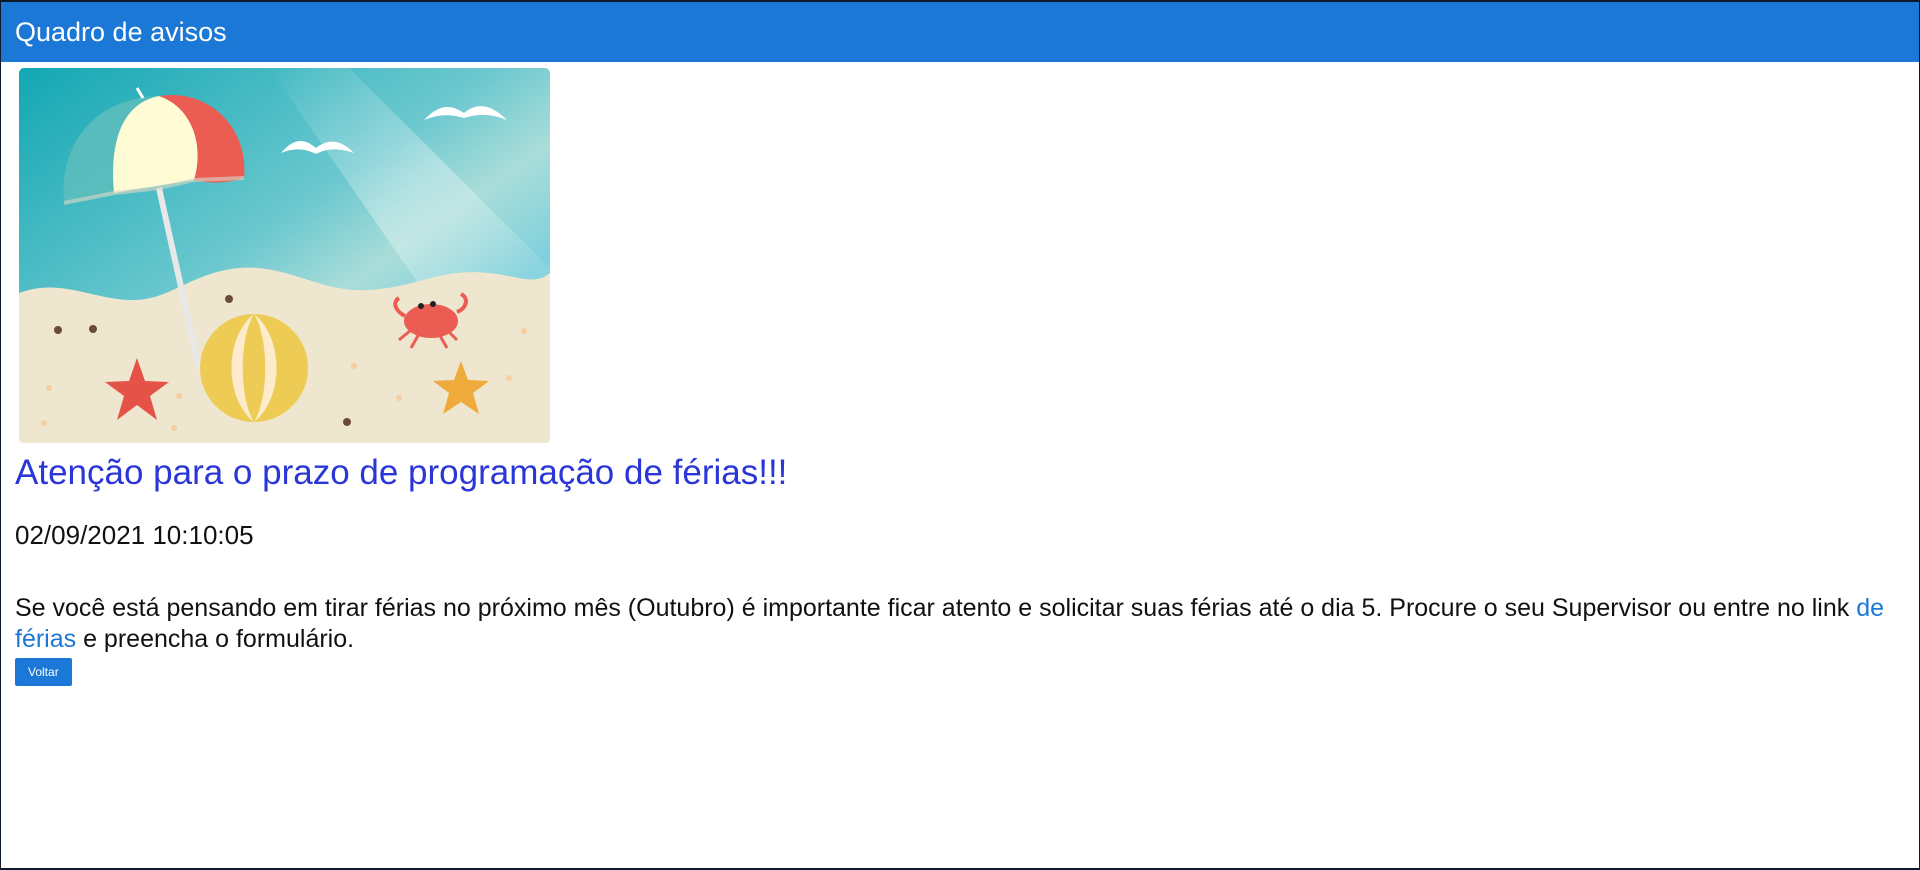 This screenshot has height=870, width=1920. What do you see at coordinates (215, 639) in the screenshot?
I see `notice-body-text-end: e preencha o formulário.` at bounding box center [215, 639].